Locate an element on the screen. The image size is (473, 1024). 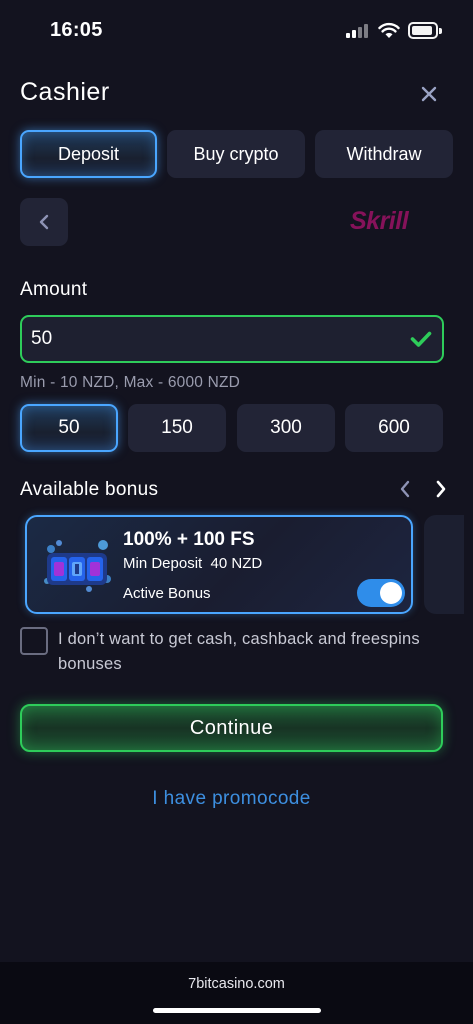
preset-label: 150 is located at coordinates (177, 427).